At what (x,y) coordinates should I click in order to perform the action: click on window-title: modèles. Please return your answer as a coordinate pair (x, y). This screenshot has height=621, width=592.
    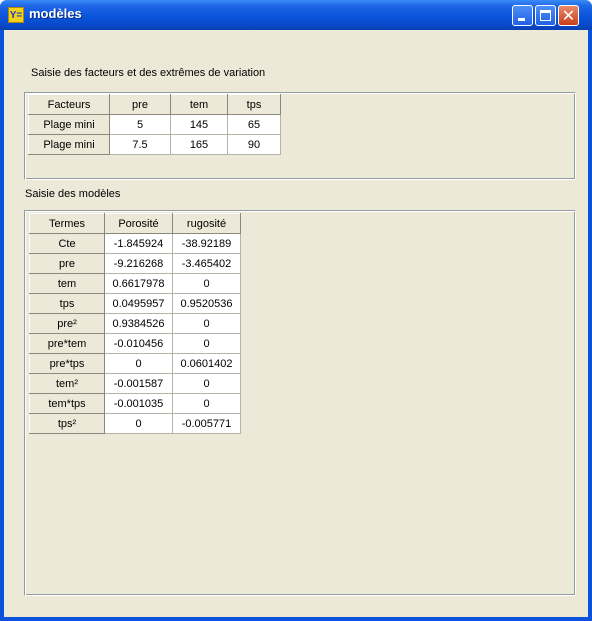
    Looking at the image, I should click on (55, 13).